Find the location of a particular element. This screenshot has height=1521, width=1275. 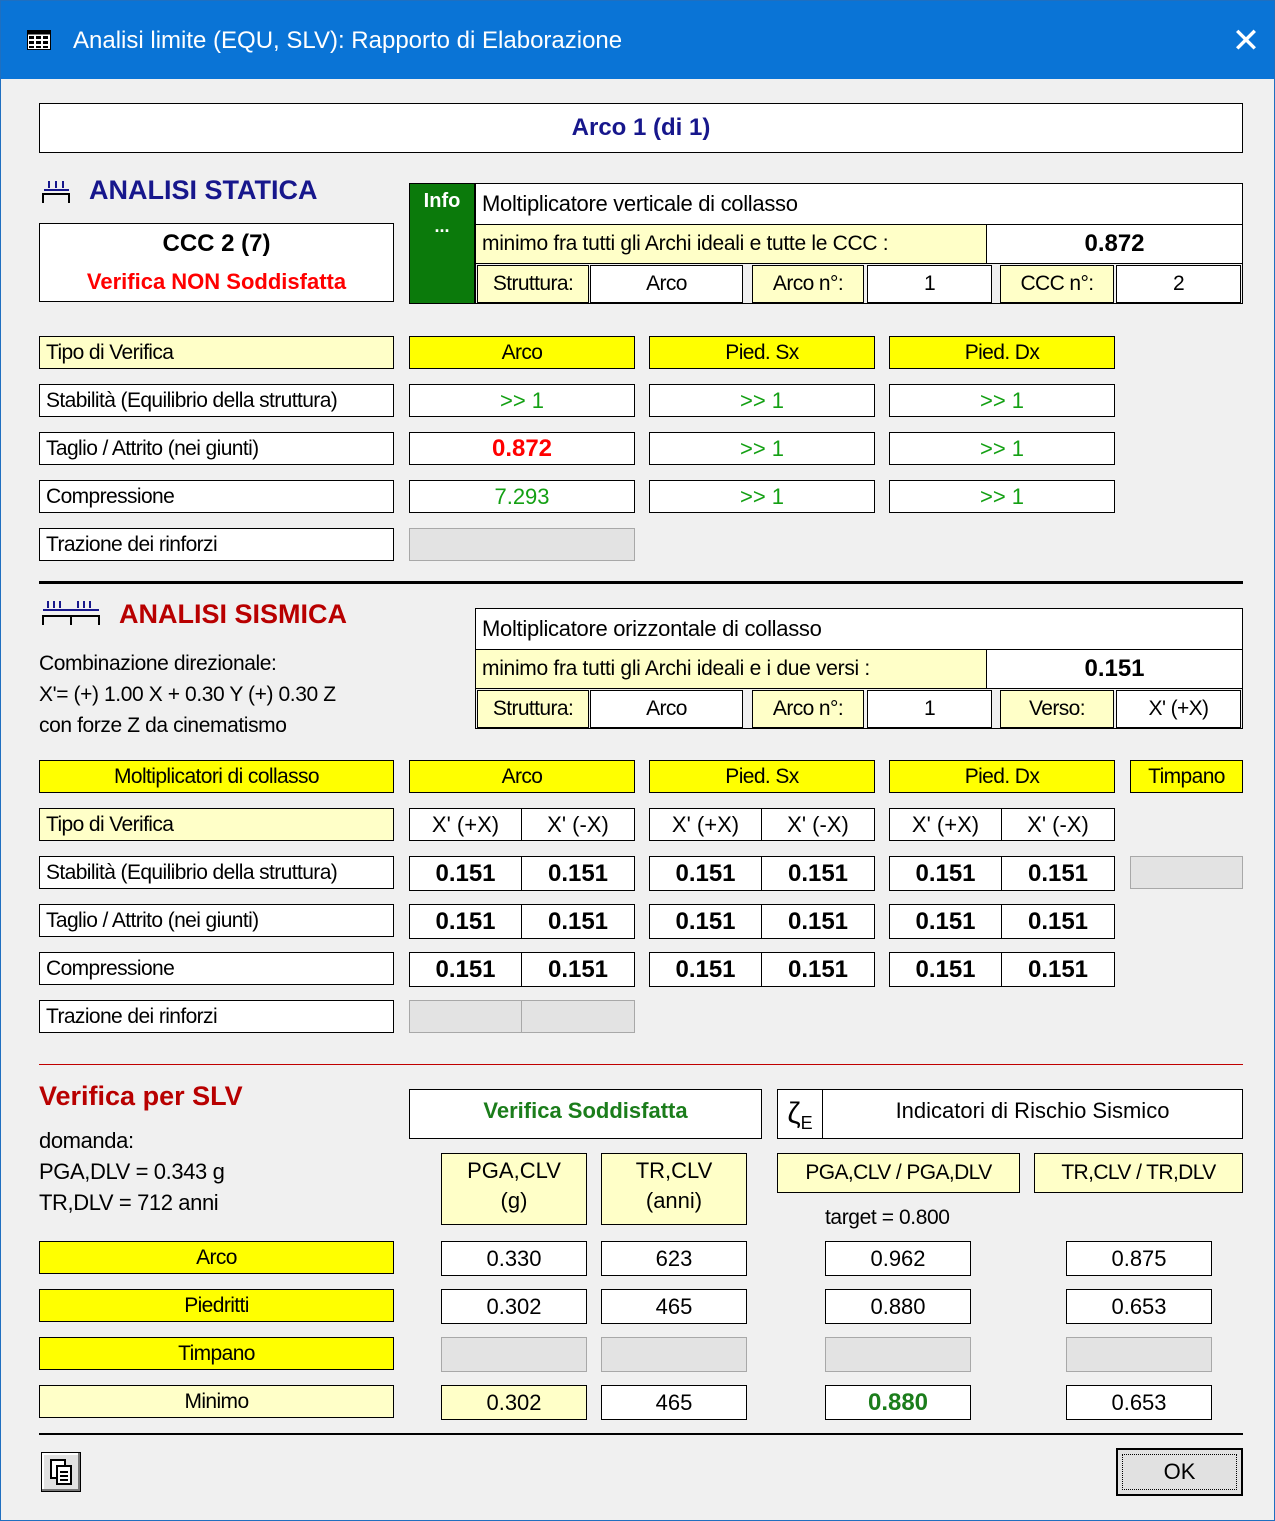

seismic-analysis-title: ANALISI SISMICA is located at coordinates (233, 614).